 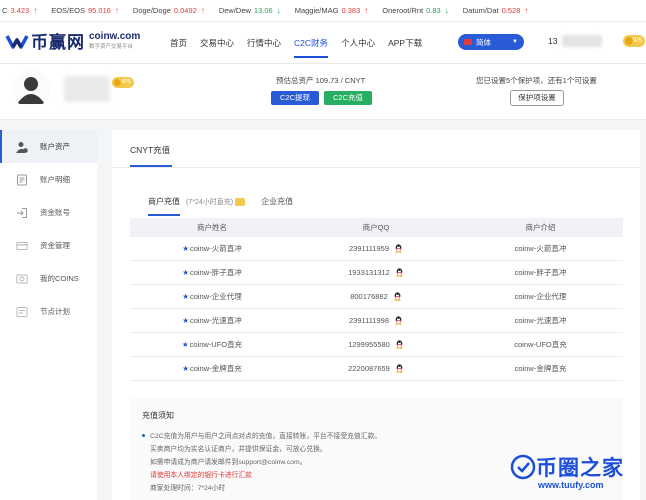 What do you see at coordinates (536, 80) in the screenshot?
I see `protection-status: 您已设置5个保护项，还有1个可设置` at bounding box center [536, 80].